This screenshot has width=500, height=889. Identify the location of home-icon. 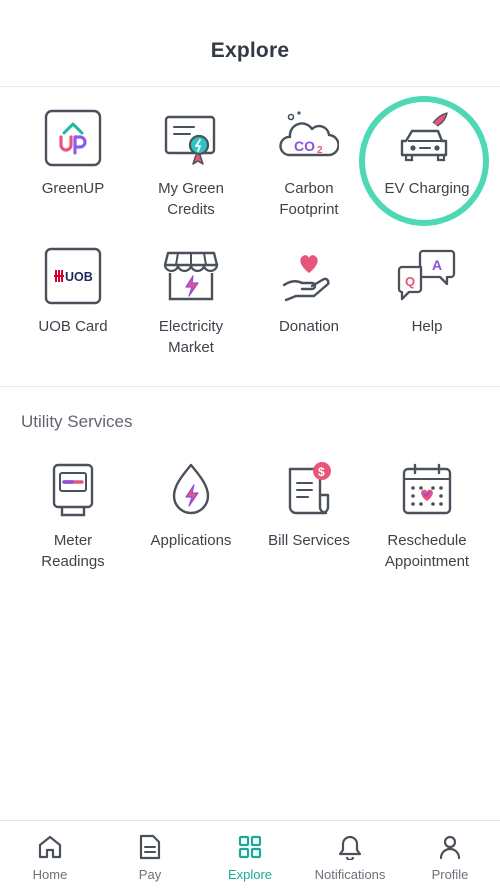
(50, 847).